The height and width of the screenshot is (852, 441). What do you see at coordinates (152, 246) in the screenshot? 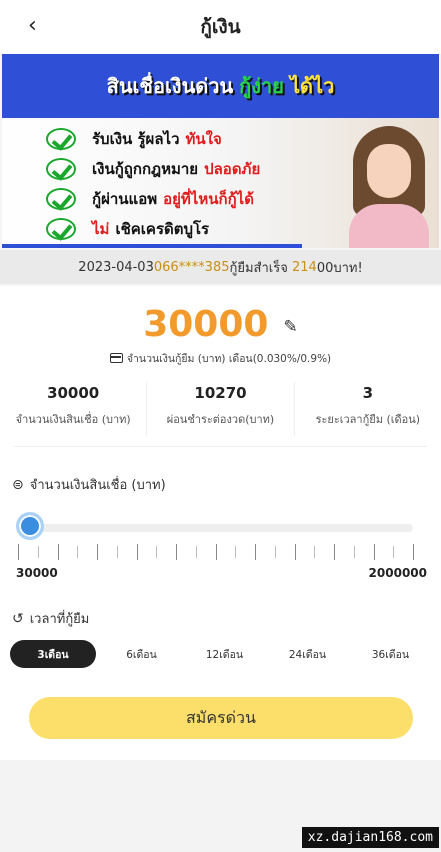
I see `banner-divider` at bounding box center [152, 246].